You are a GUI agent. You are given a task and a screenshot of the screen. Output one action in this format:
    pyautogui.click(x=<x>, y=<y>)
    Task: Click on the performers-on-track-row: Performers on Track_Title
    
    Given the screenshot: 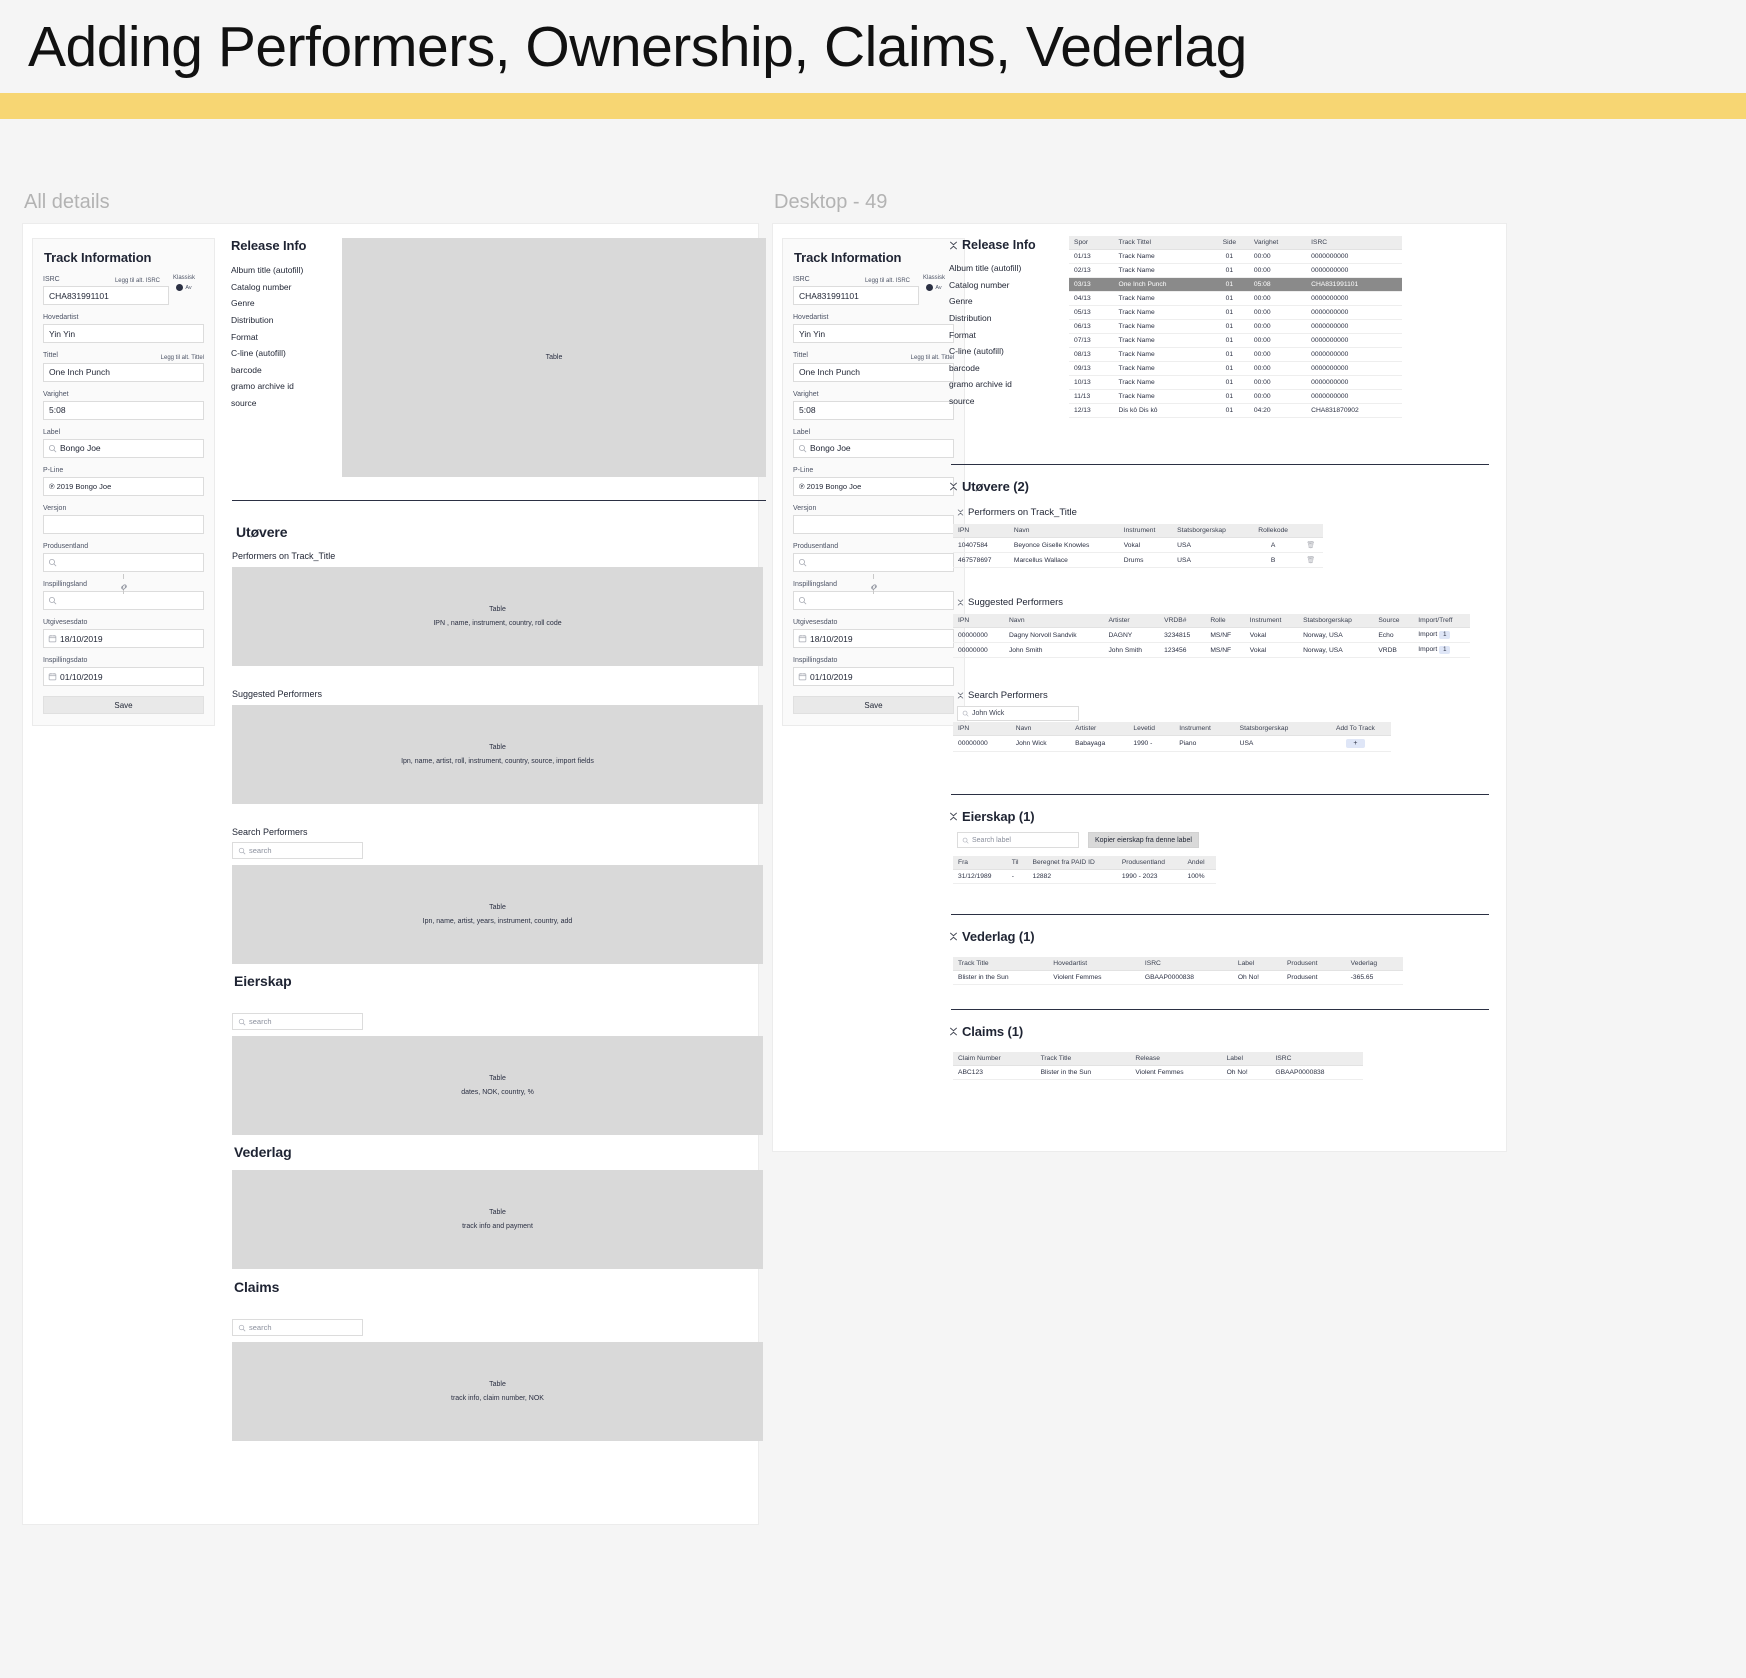 What is the action you would take?
    pyautogui.click(x=1017, y=512)
    